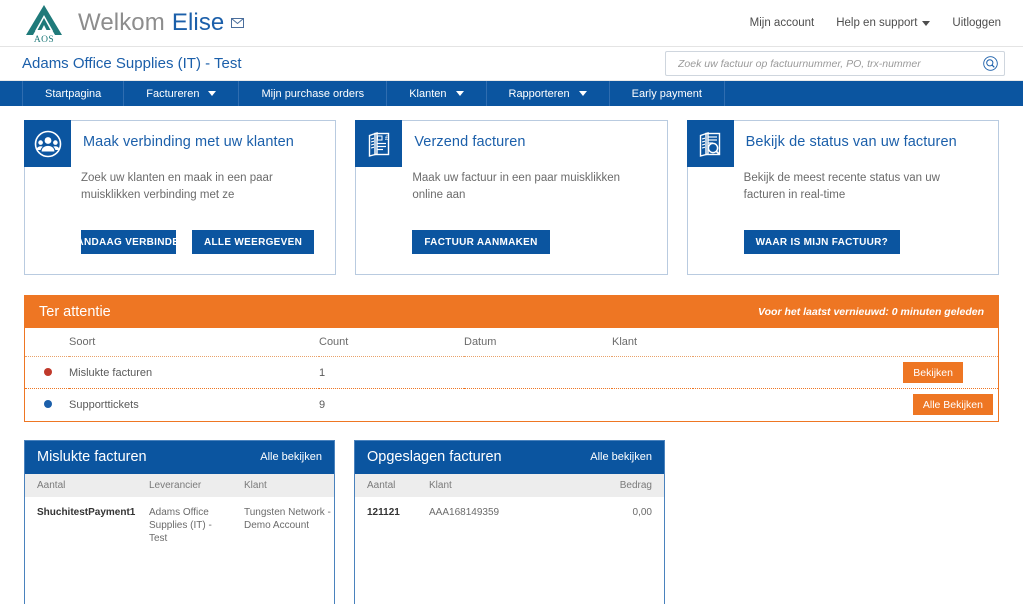 The width and height of the screenshot is (1023, 604). What do you see at coordinates (238, 23) in the screenshot?
I see `envelope-icon` at bounding box center [238, 23].